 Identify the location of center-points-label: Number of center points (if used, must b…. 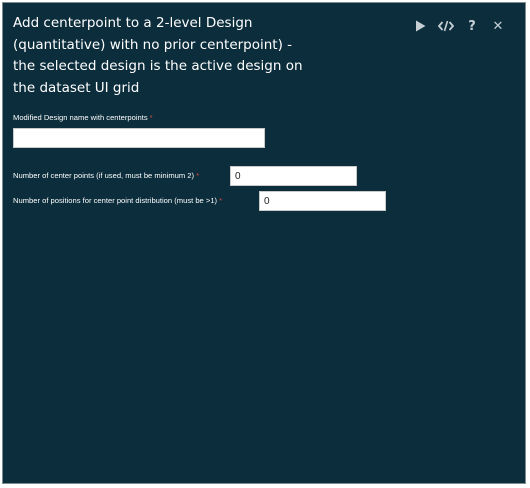
(106, 175).